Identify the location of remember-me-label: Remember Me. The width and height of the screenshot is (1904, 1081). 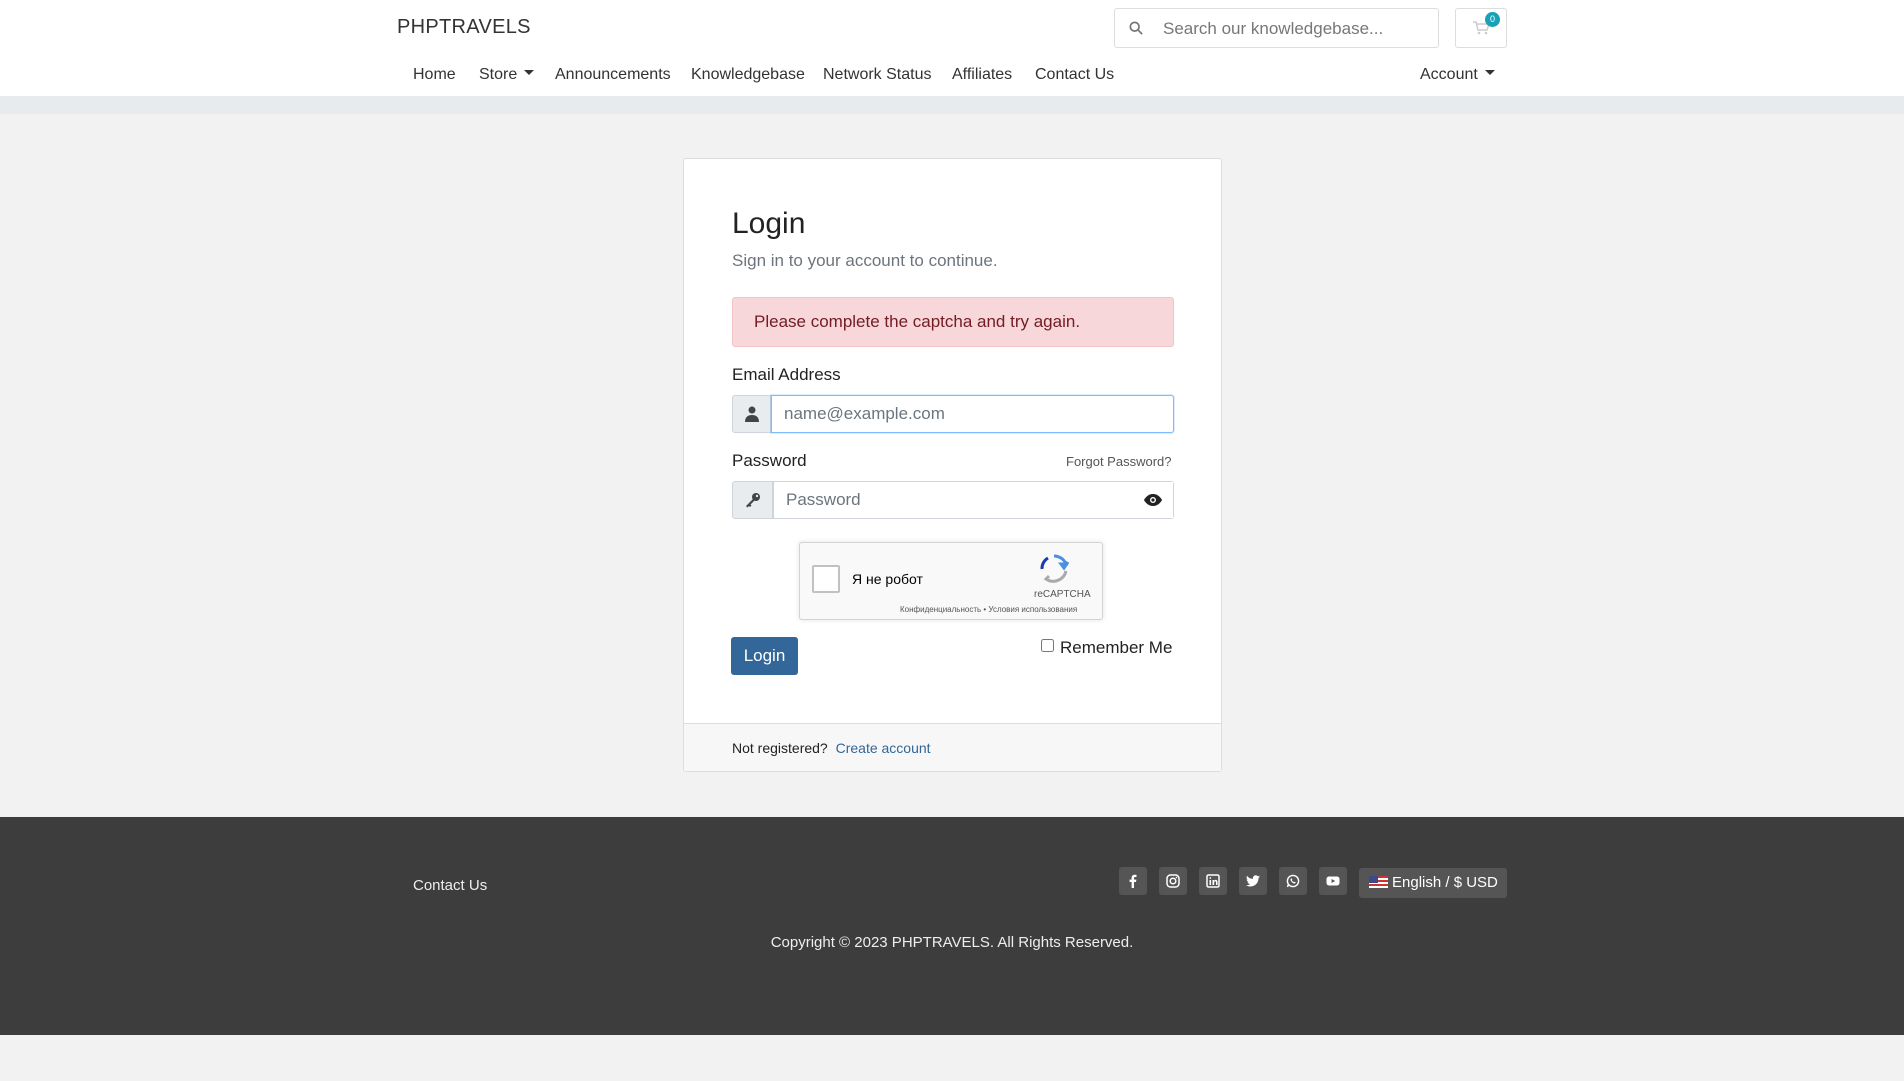
(1116, 647).